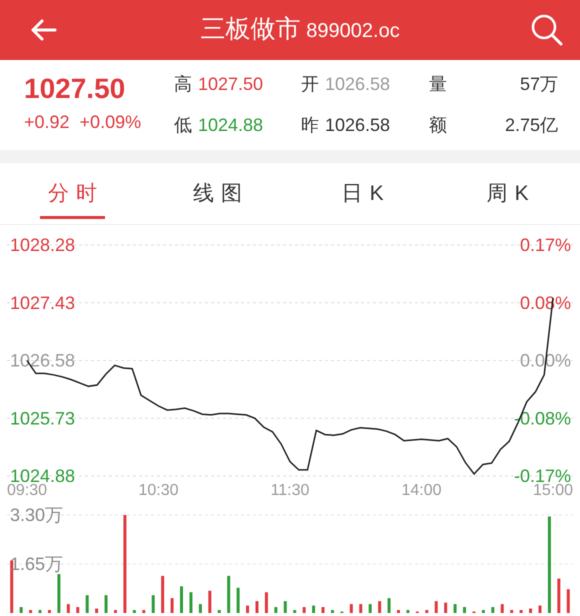  What do you see at coordinates (438, 84) in the screenshot?
I see `stat-label: 量` at bounding box center [438, 84].